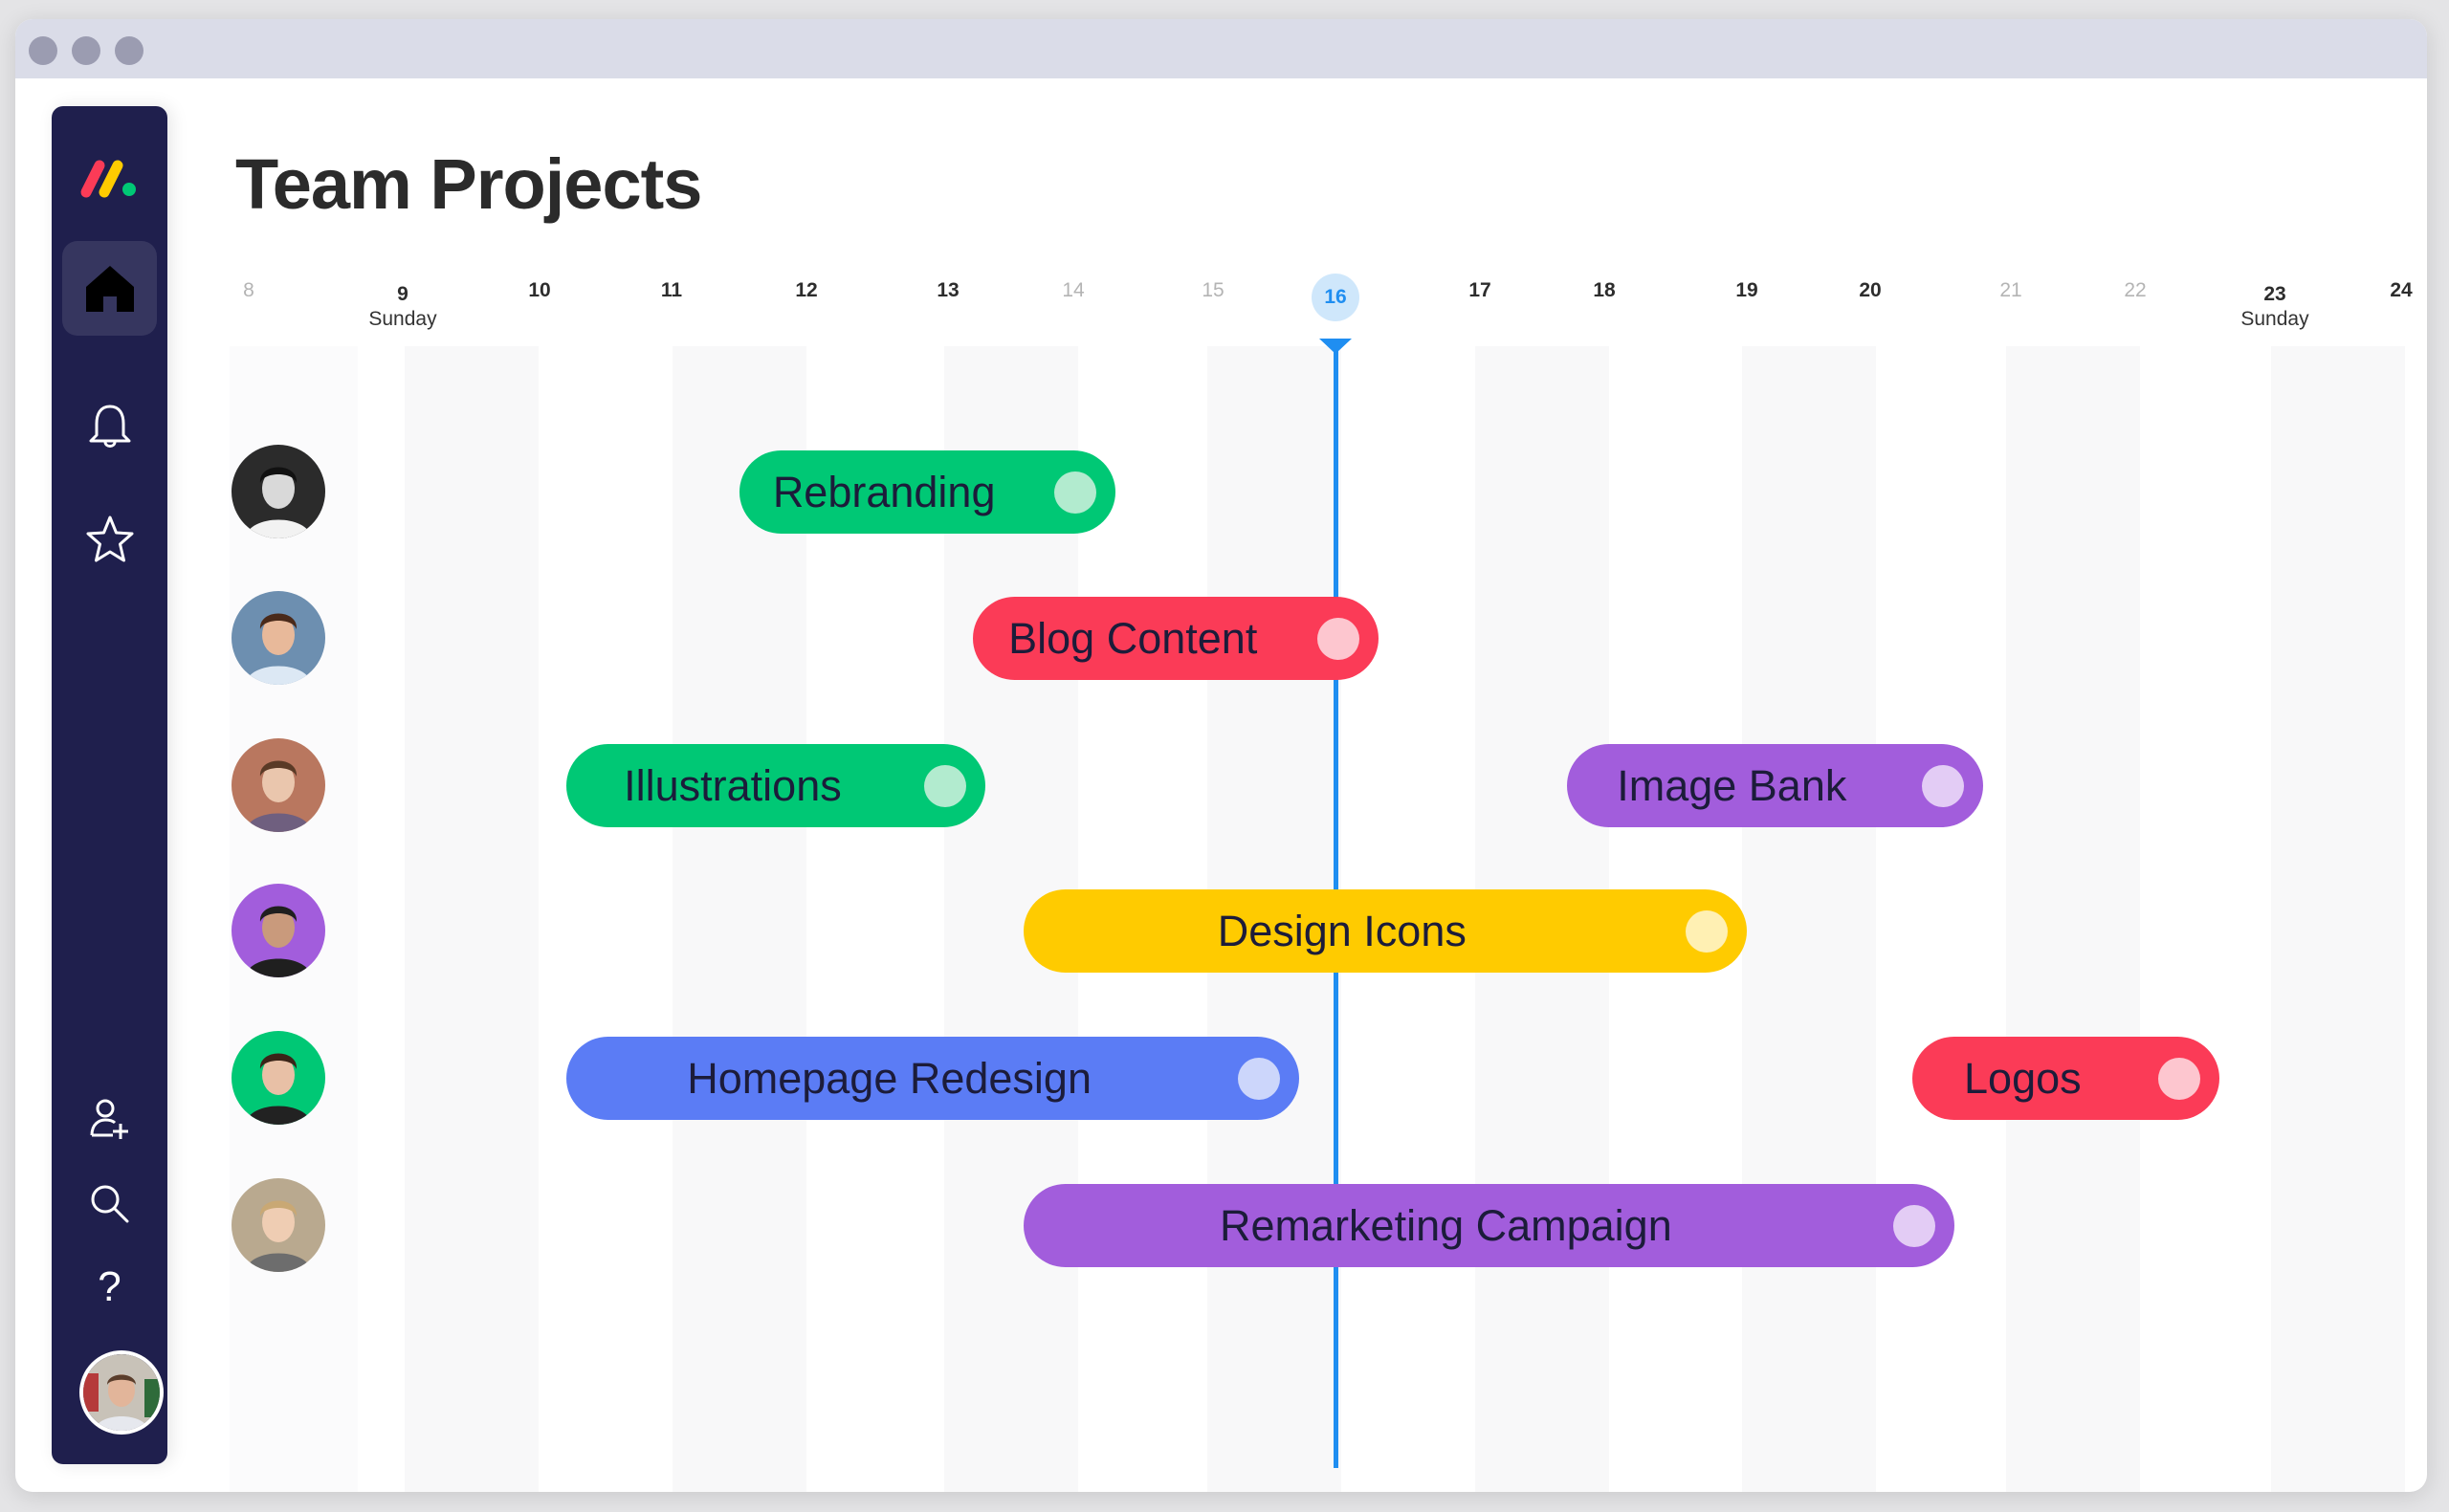 The image size is (2449, 1512). I want to click on day-label: 19, so click(1746, 290).